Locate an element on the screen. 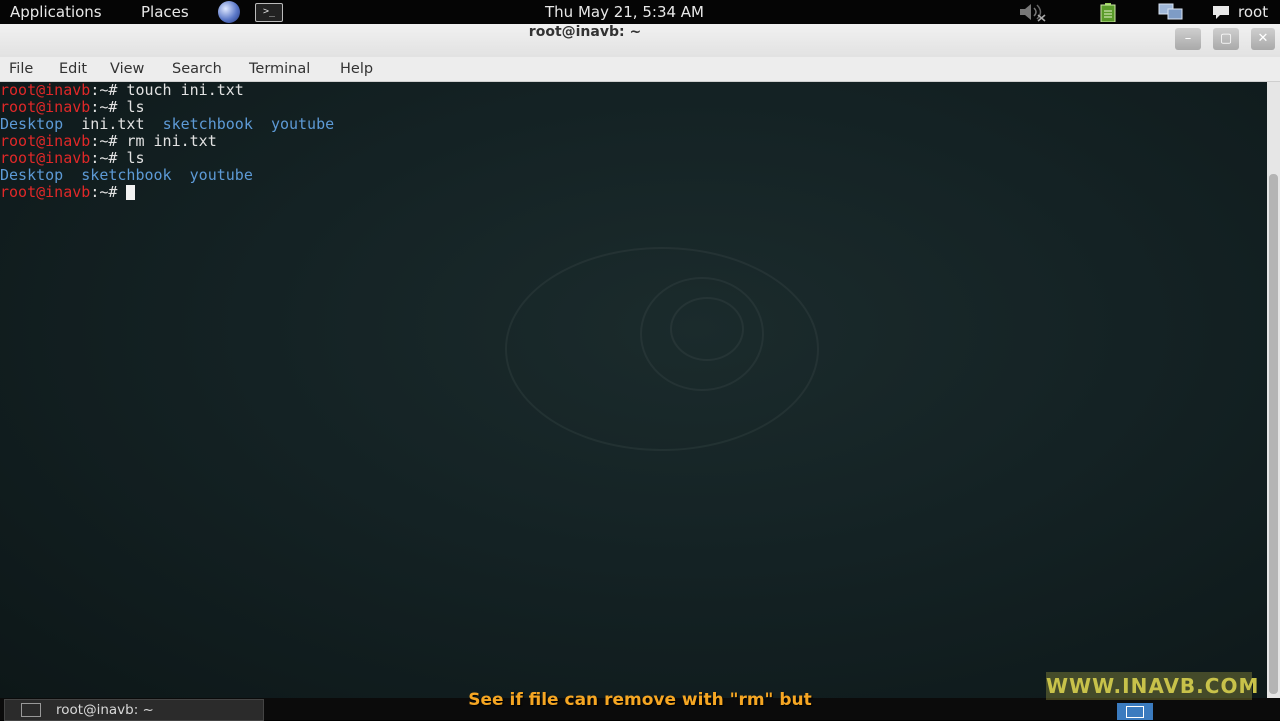 The image size is (1280, 721). command-text: rm ini.txt is located at coordinates (171, 141).